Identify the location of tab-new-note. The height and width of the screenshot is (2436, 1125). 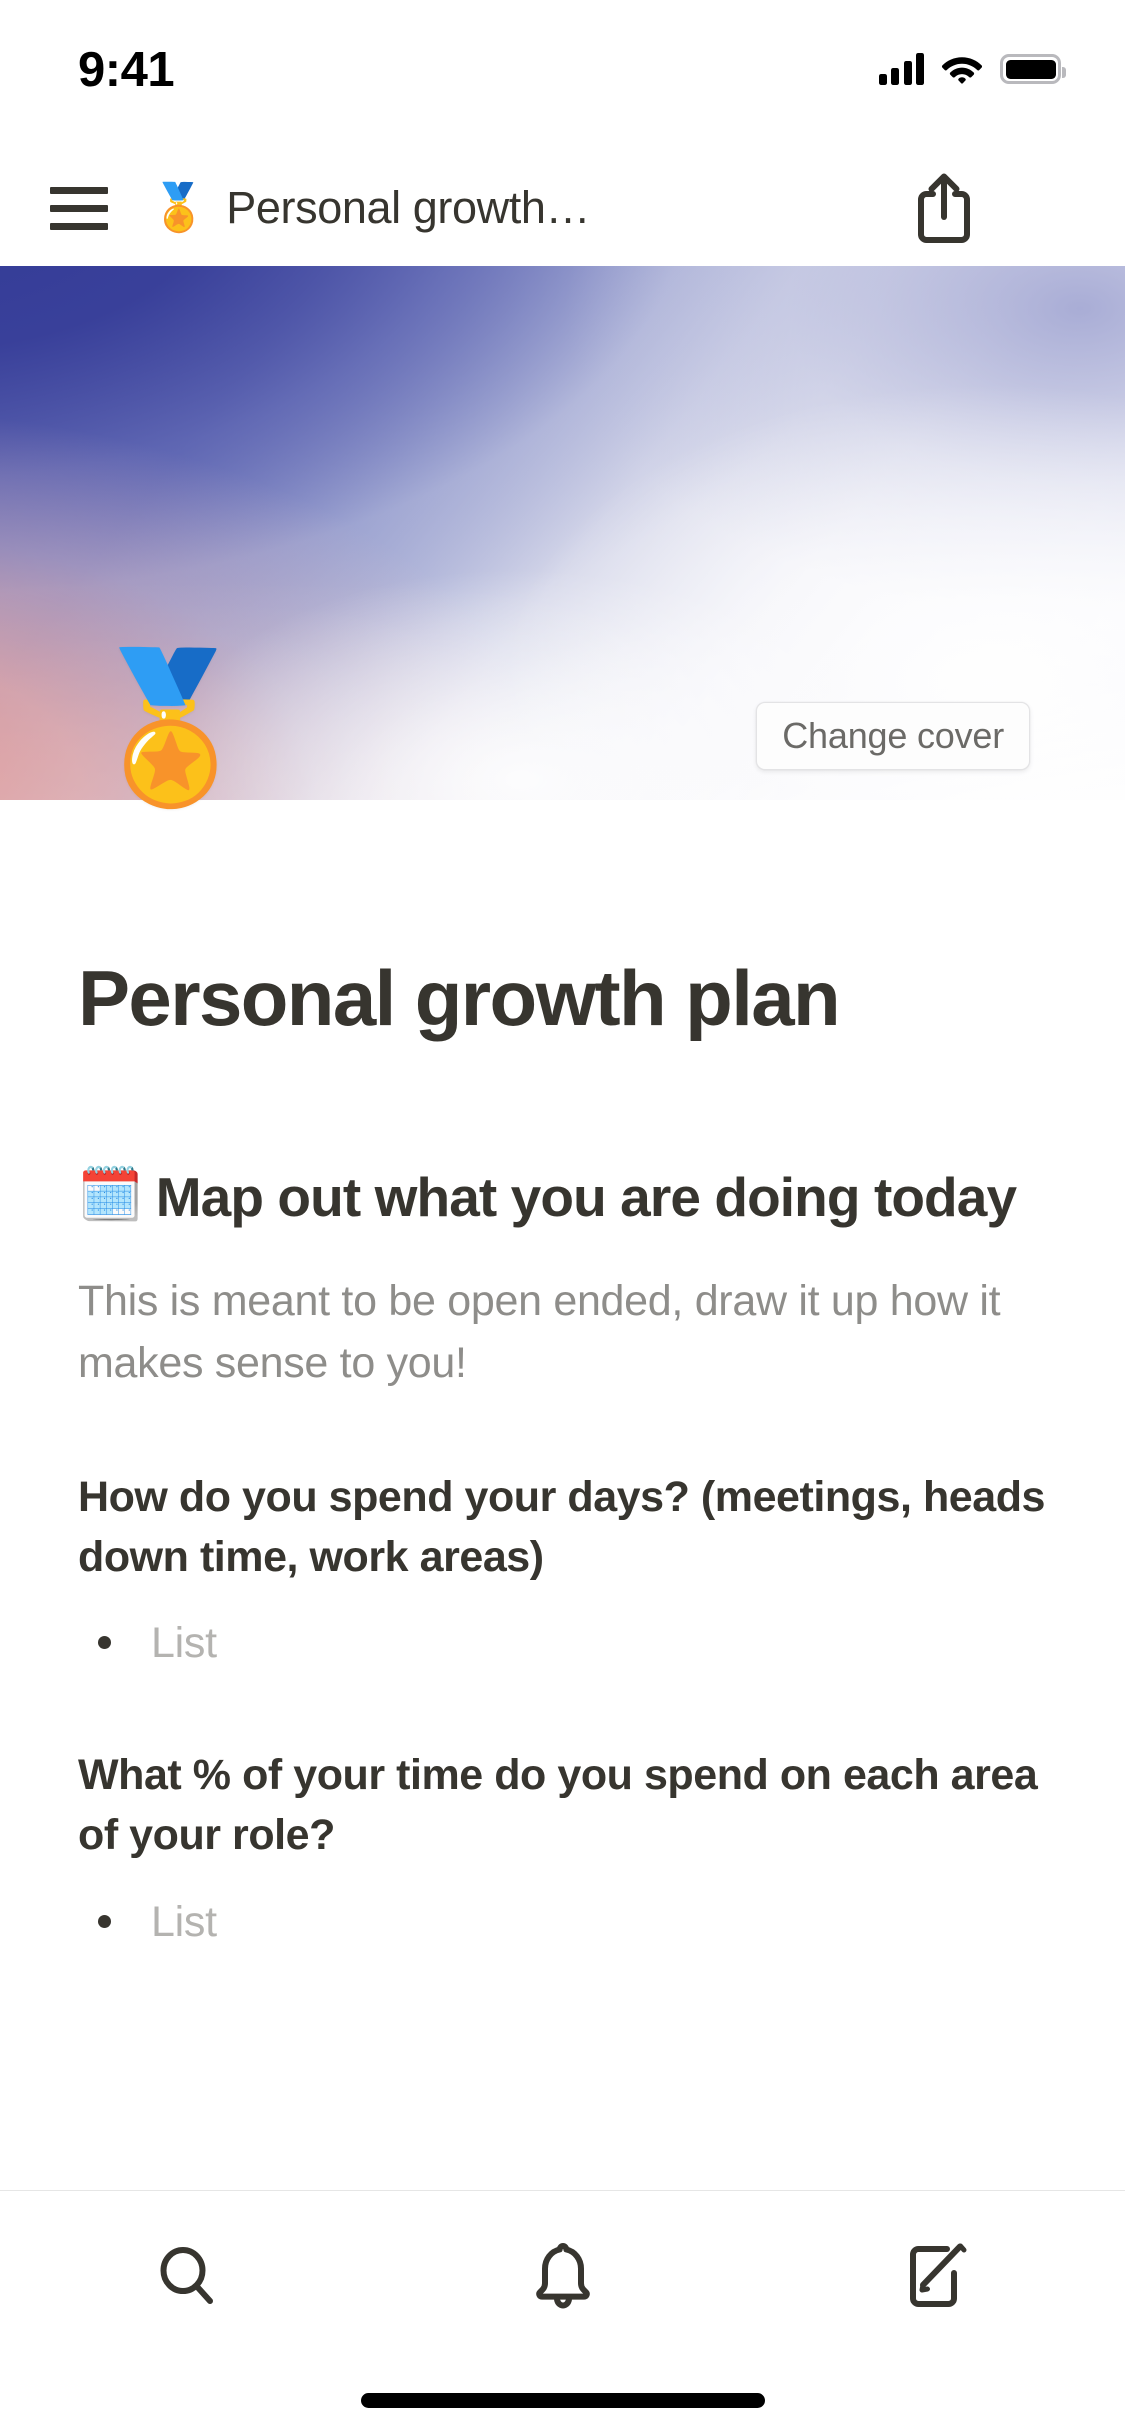
(937, 2277).